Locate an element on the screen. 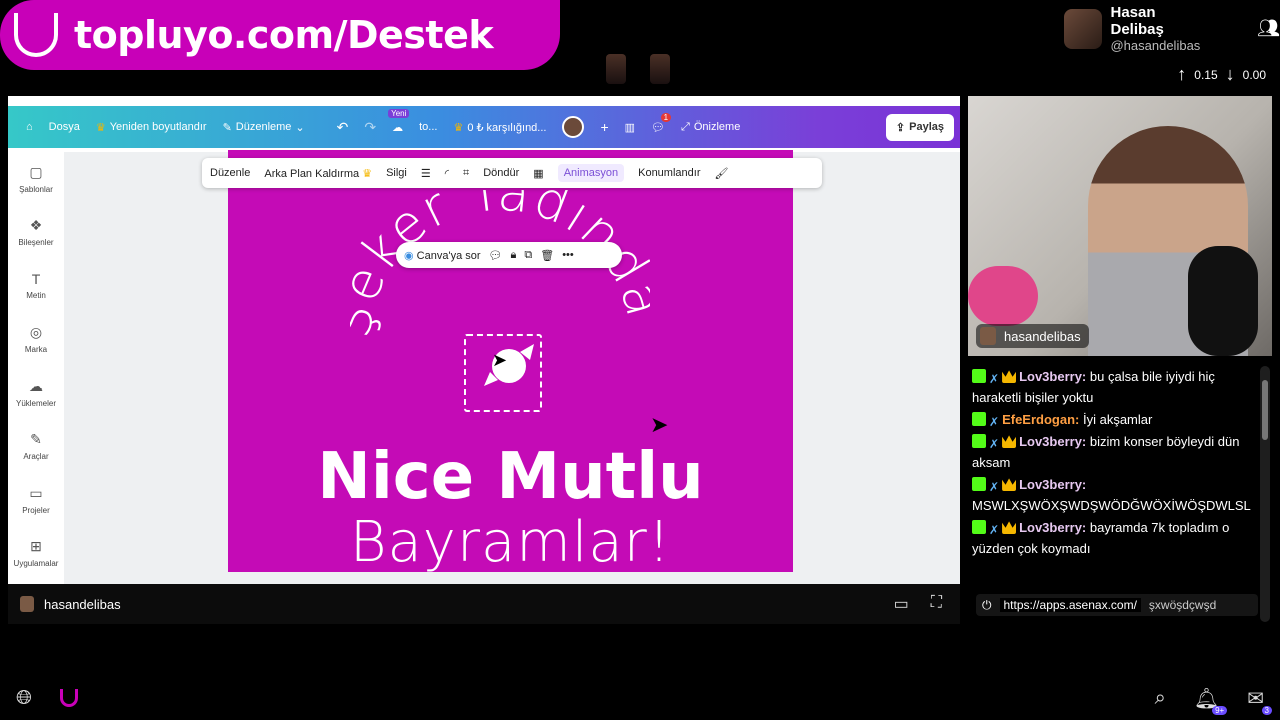  selection-box is located at coordinates (503, 373).